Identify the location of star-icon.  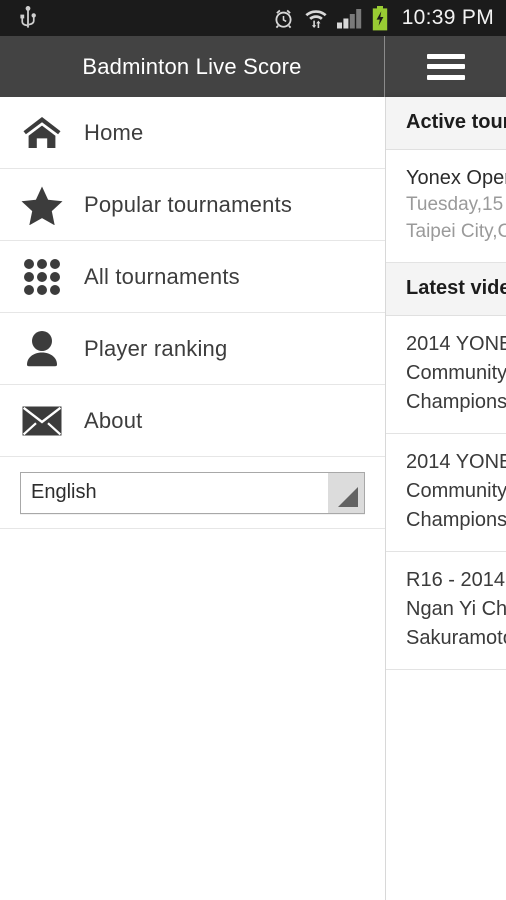
(42, 205).